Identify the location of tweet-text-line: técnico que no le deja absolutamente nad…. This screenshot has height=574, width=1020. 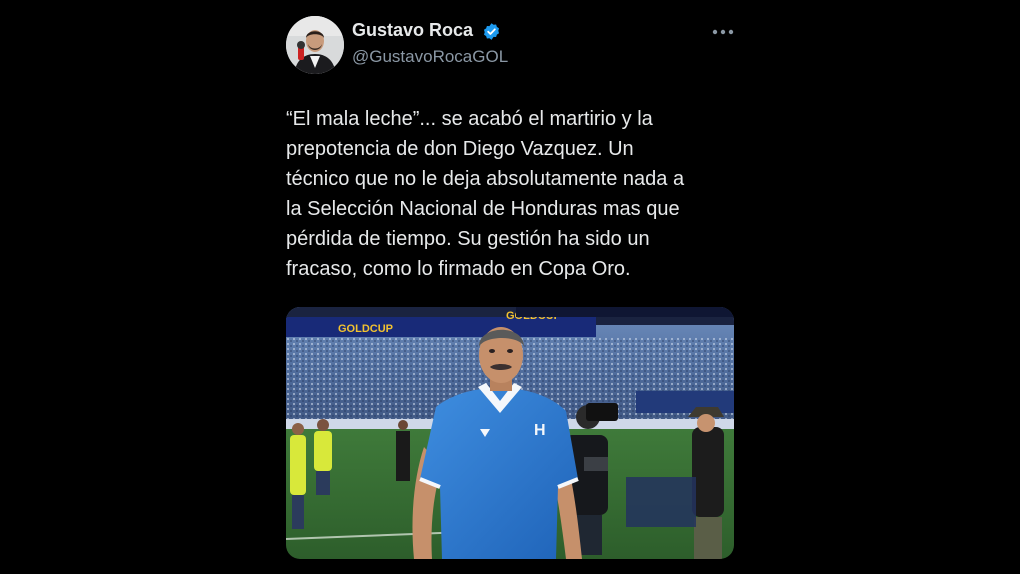
(485, 179).